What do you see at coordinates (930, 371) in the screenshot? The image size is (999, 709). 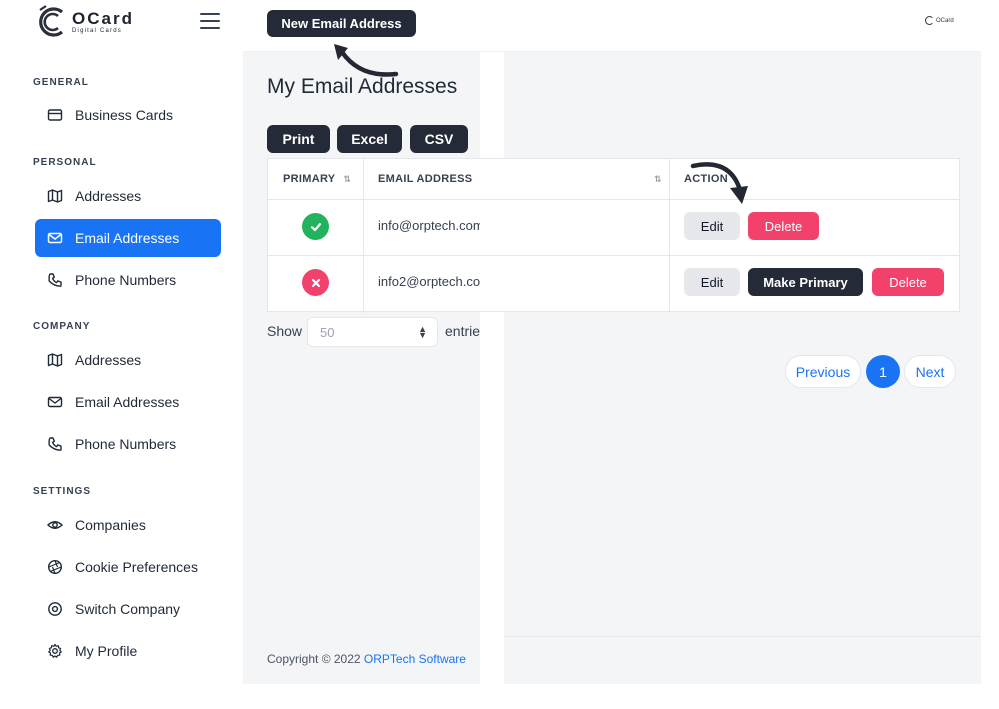 I see `pagination-next: Next` at bounding box center [930, 371].